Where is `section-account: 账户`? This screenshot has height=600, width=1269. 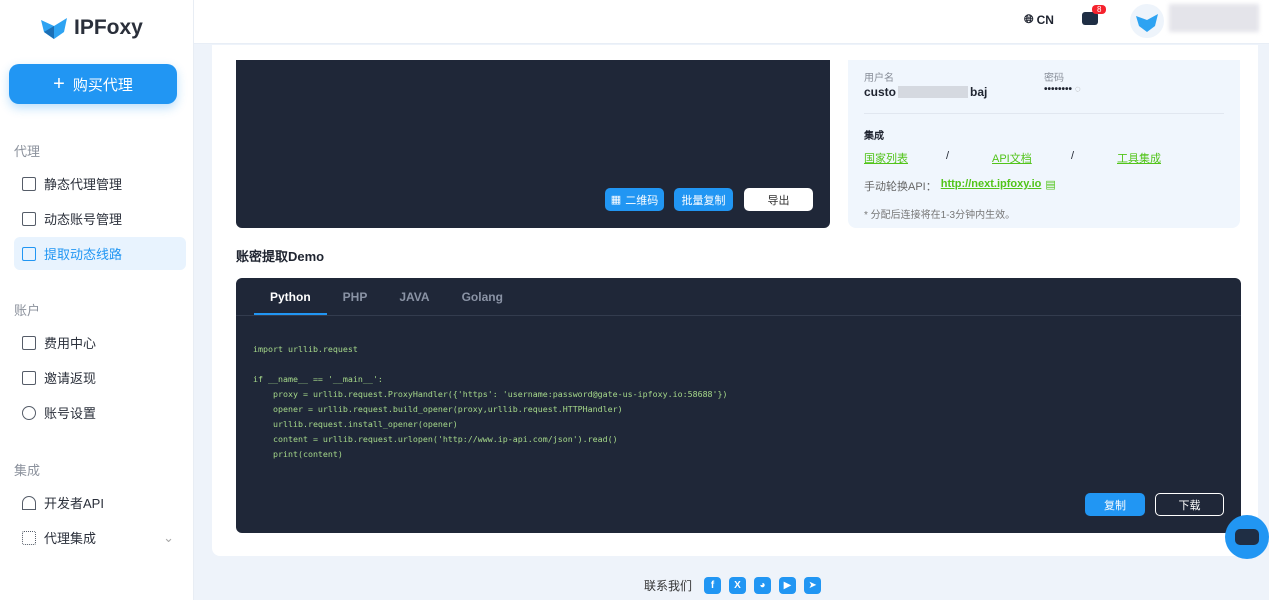 section-account: 账户 is located at coordinates (27, 310).